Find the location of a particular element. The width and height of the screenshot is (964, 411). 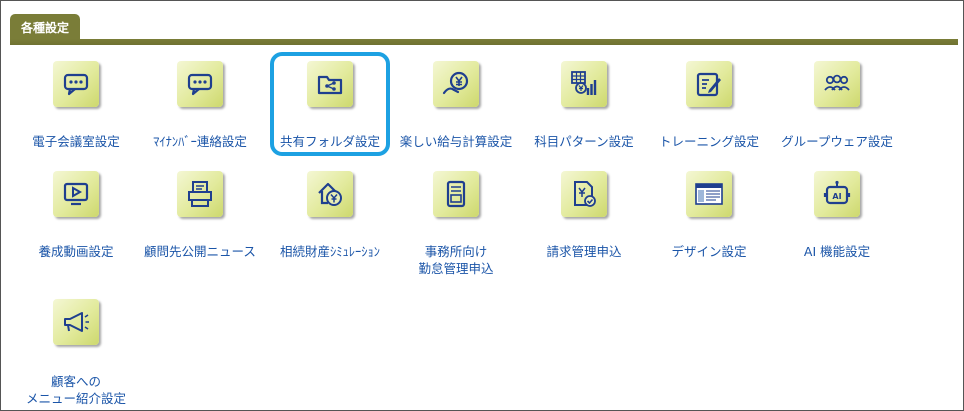

menu-item-label: 相続財産ｼﾐｭﾚｰｼｮﾝ is located at coordinates (329, 251).